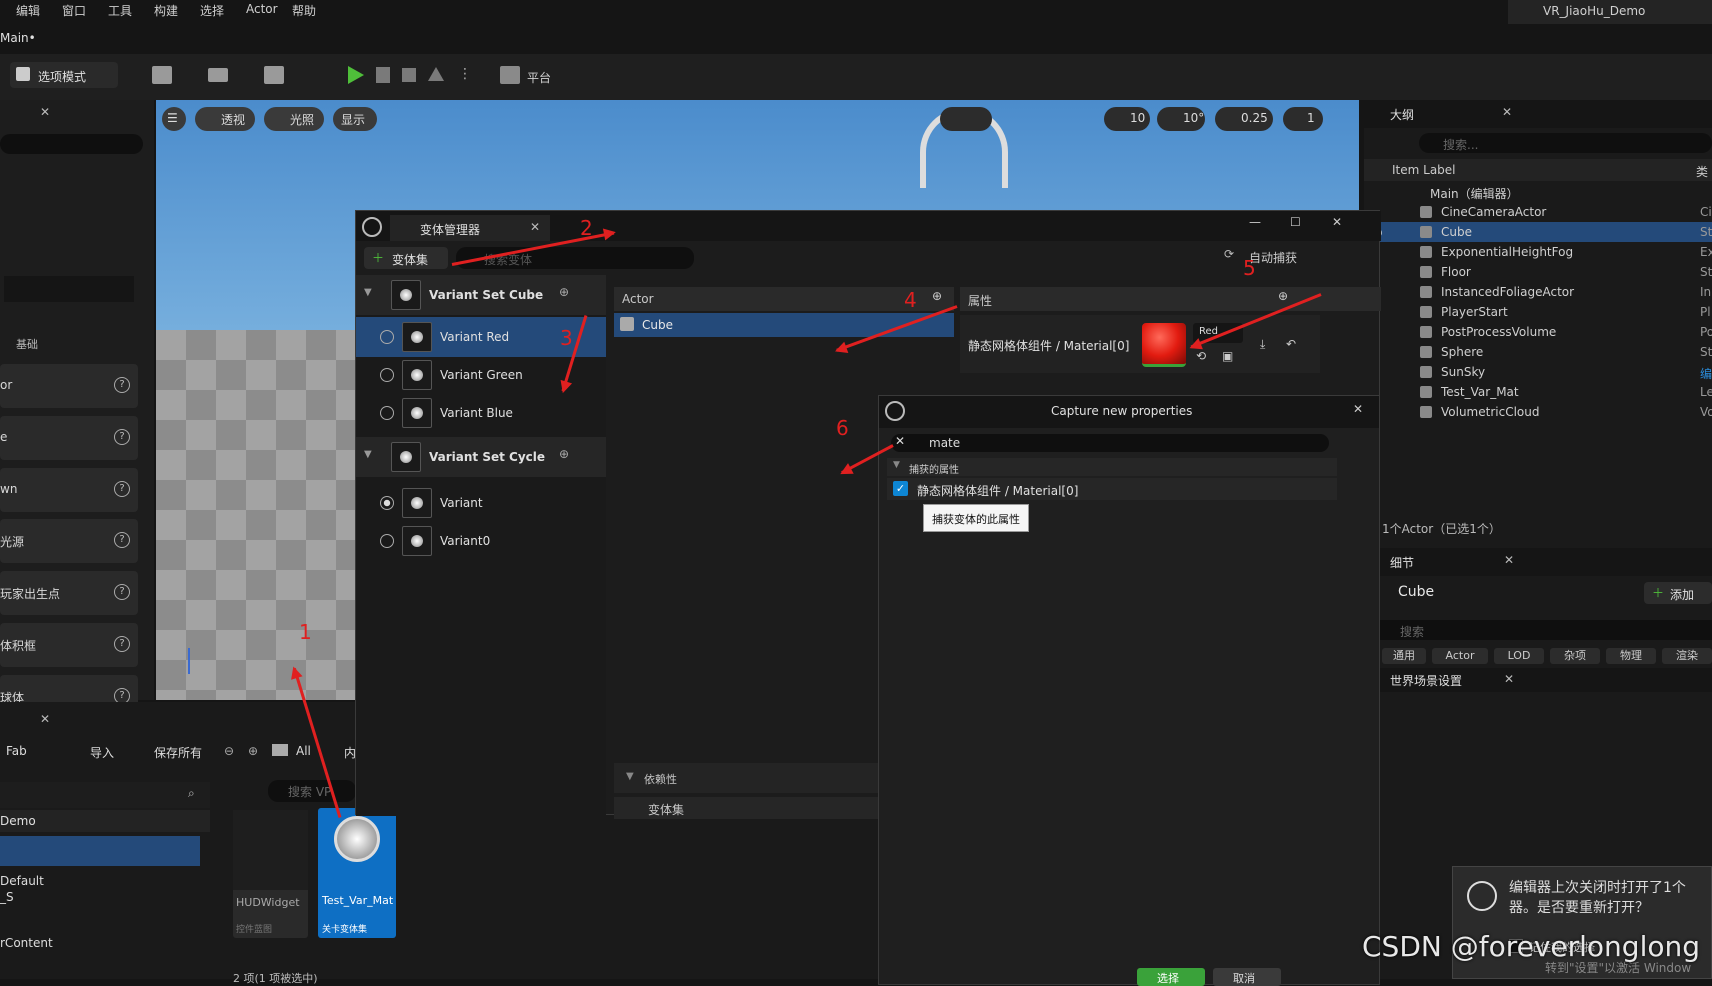  What do you see at coordinates (169, 752) in the screenshot?
I see `save-all-button: 保存所有` at bounding box center [169, 752].